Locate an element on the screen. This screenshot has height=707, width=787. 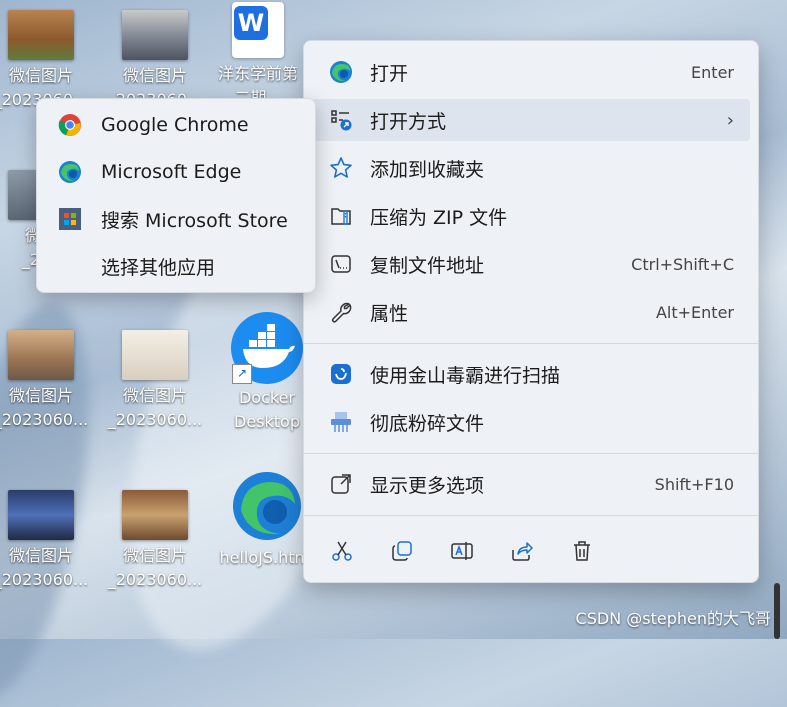
antivirus-icon is located at coordinates (341, 374).